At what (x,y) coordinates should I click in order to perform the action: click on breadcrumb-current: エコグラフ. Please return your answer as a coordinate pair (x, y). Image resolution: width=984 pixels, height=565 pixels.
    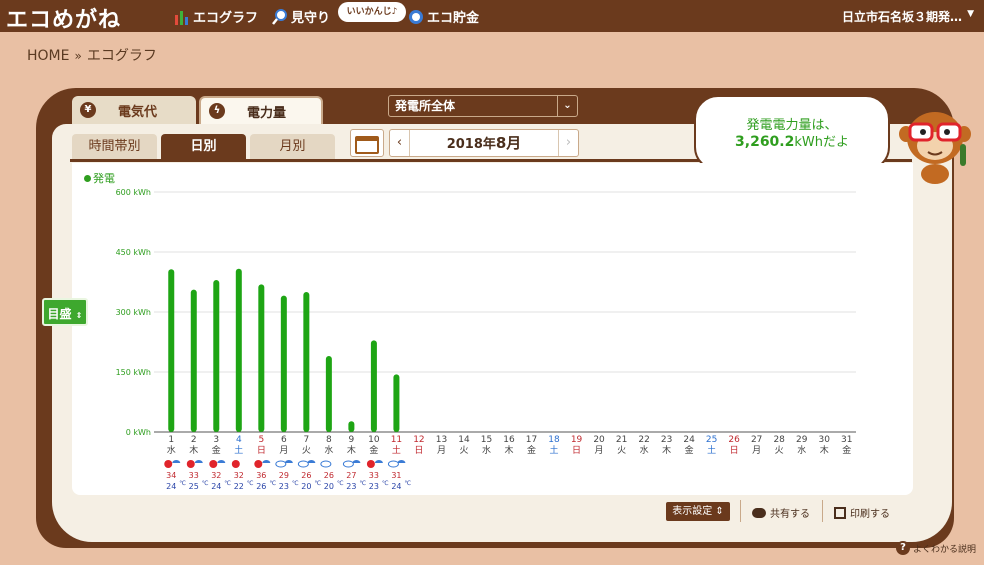
    Looking at the image, I should click on (121, 56).